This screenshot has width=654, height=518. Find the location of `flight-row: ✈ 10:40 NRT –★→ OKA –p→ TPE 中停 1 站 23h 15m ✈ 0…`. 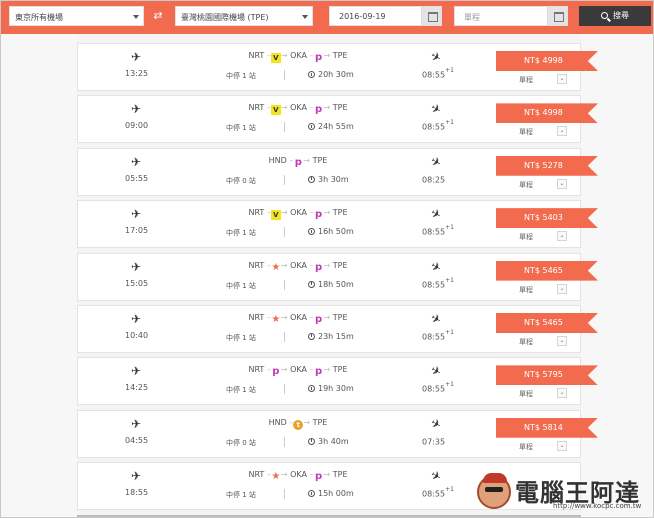

flight-row: ✈ 10:40 NRT –★→ OKA –p→ TPE 中停 1 站 23h 15m ✈ 0… is located at coordinates (337, 328).